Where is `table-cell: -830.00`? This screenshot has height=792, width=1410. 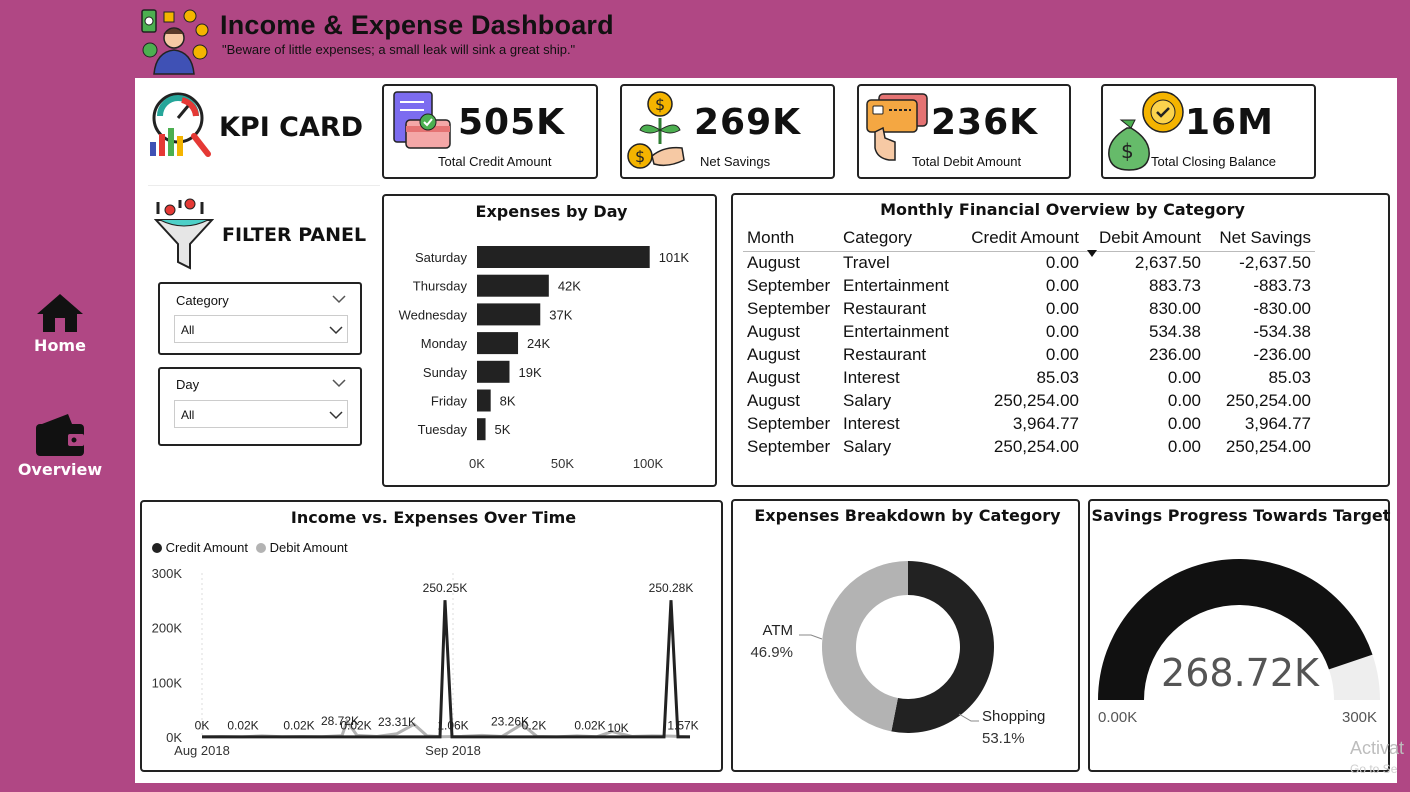 table-cell: -830.00 is located at coordinates (1282, 308).